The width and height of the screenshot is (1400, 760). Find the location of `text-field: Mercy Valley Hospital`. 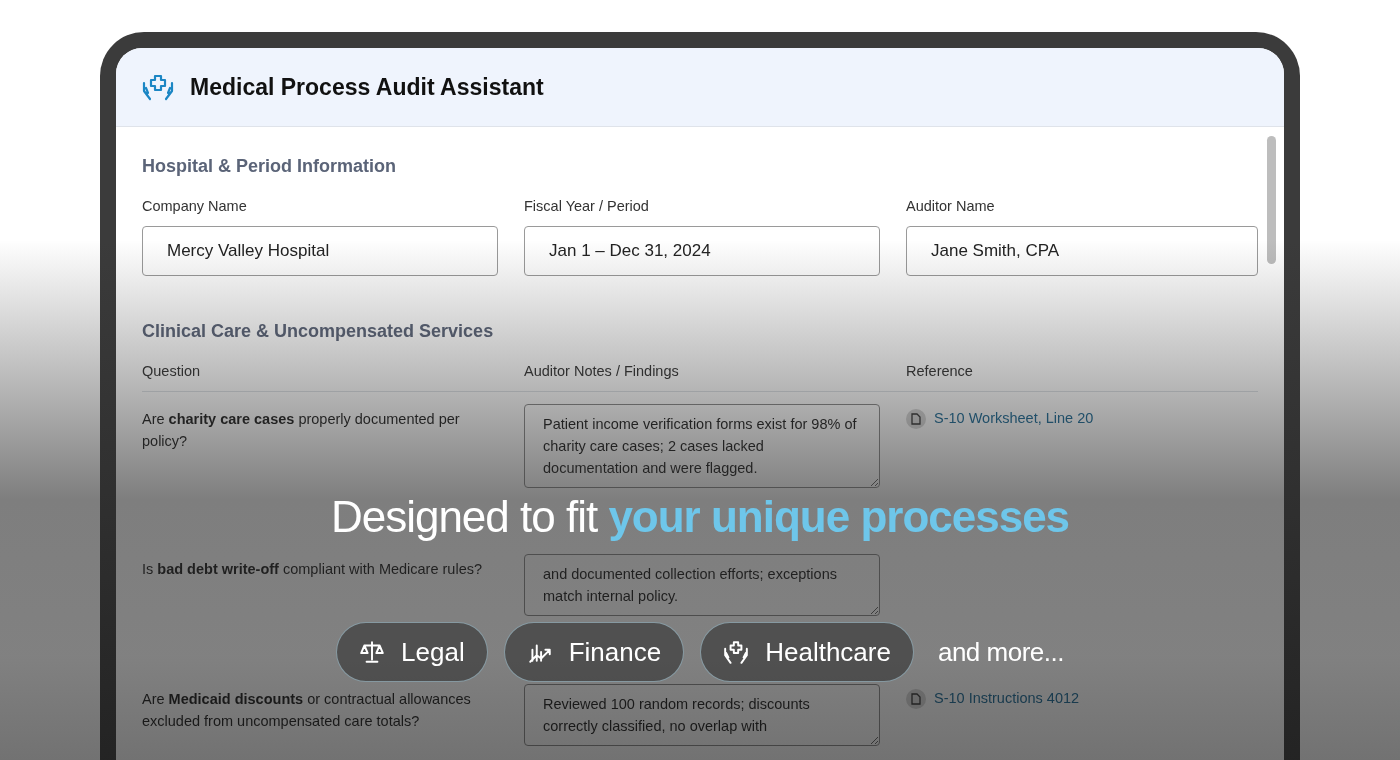

text-field: Mercy Valley Hospital is located at coordinates (320, 250).